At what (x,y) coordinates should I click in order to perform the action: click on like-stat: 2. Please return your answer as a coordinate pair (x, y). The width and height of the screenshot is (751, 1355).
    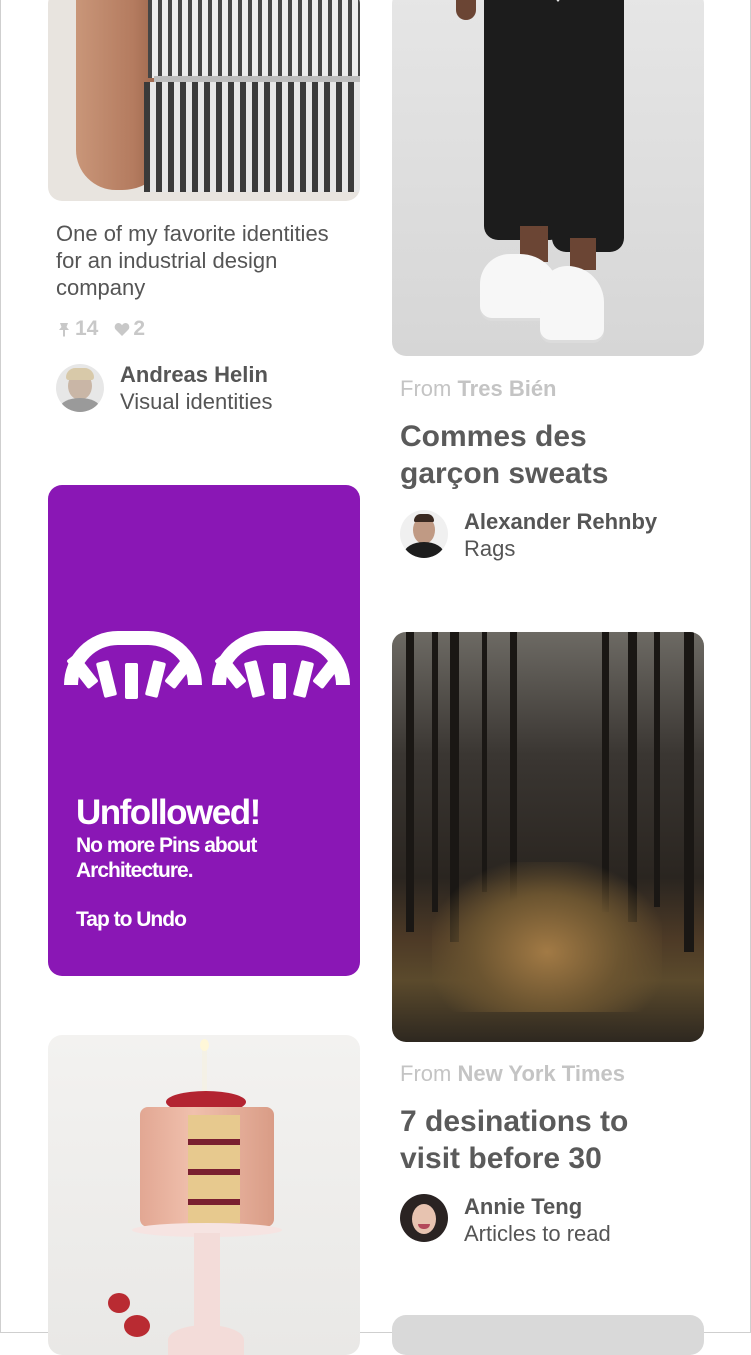
    Looking at the image, I should click on (129, 329).